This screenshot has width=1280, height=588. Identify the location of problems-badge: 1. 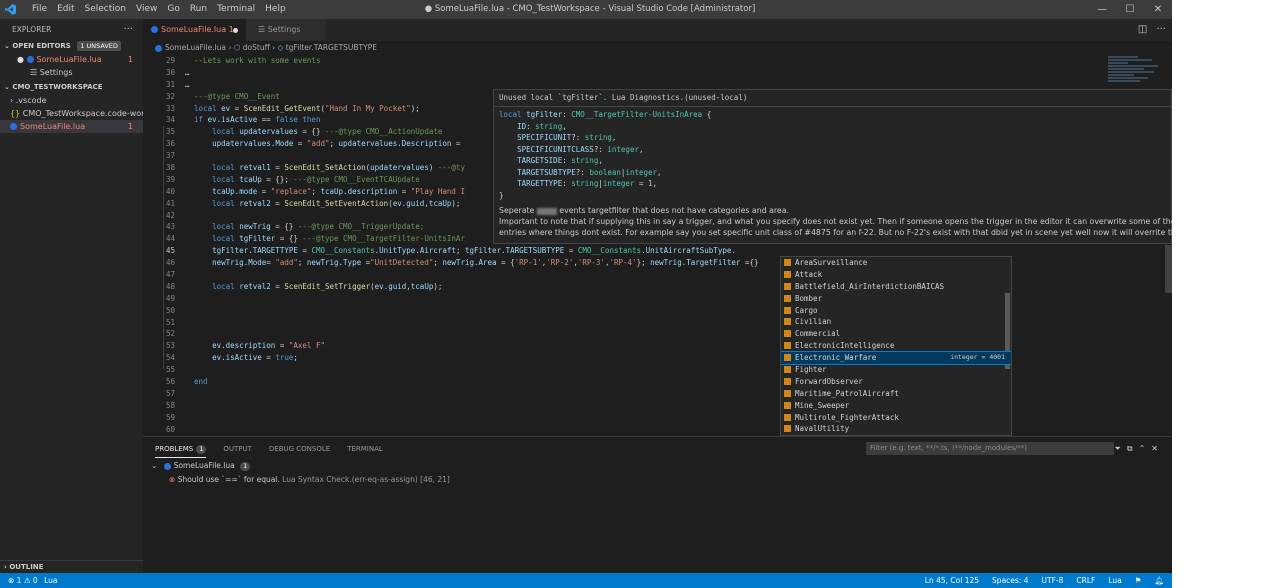
(201, 449).